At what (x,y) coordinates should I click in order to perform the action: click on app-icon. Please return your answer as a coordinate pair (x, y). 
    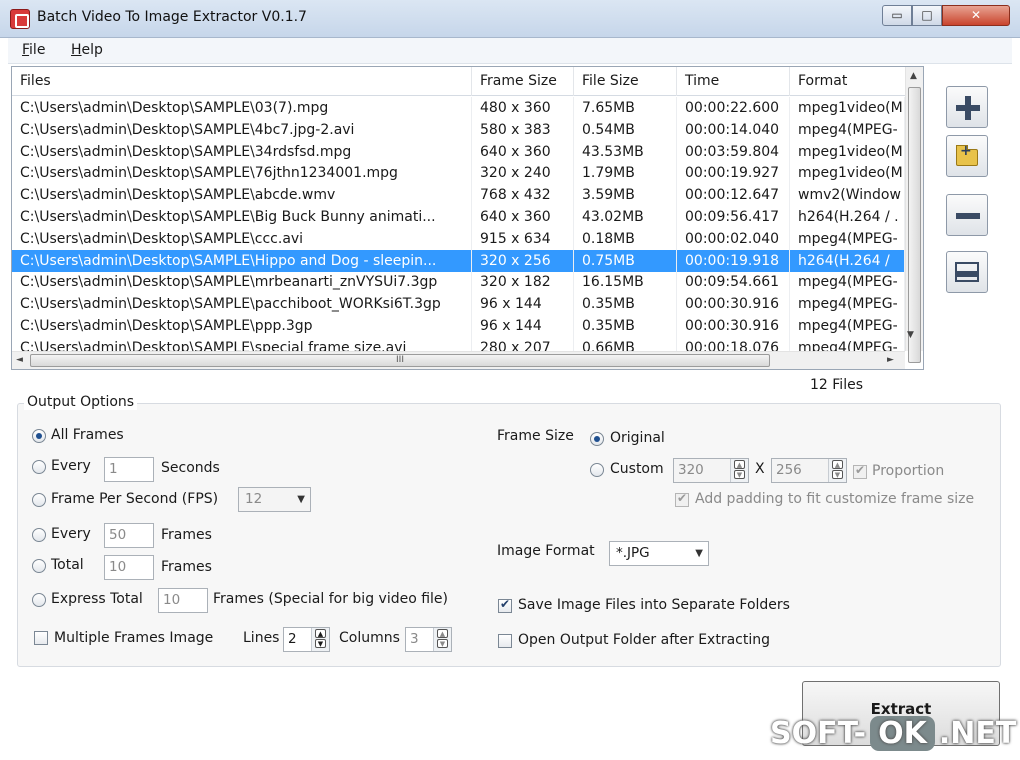
    Looking at the image, I should click on (20, 19).